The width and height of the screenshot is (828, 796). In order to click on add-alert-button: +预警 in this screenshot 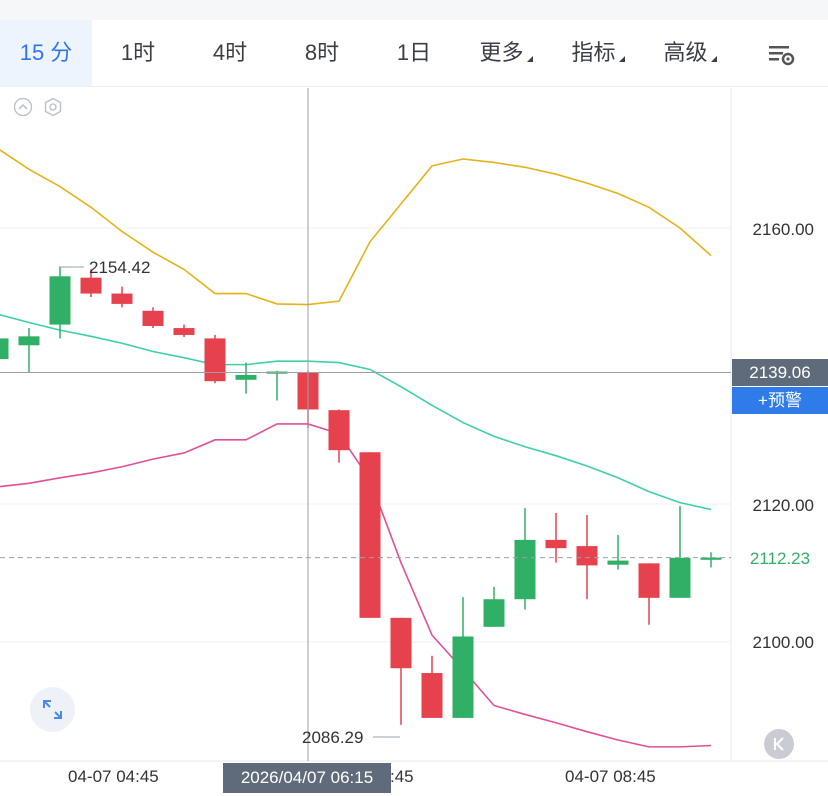, I will do `click(780, 400)`.